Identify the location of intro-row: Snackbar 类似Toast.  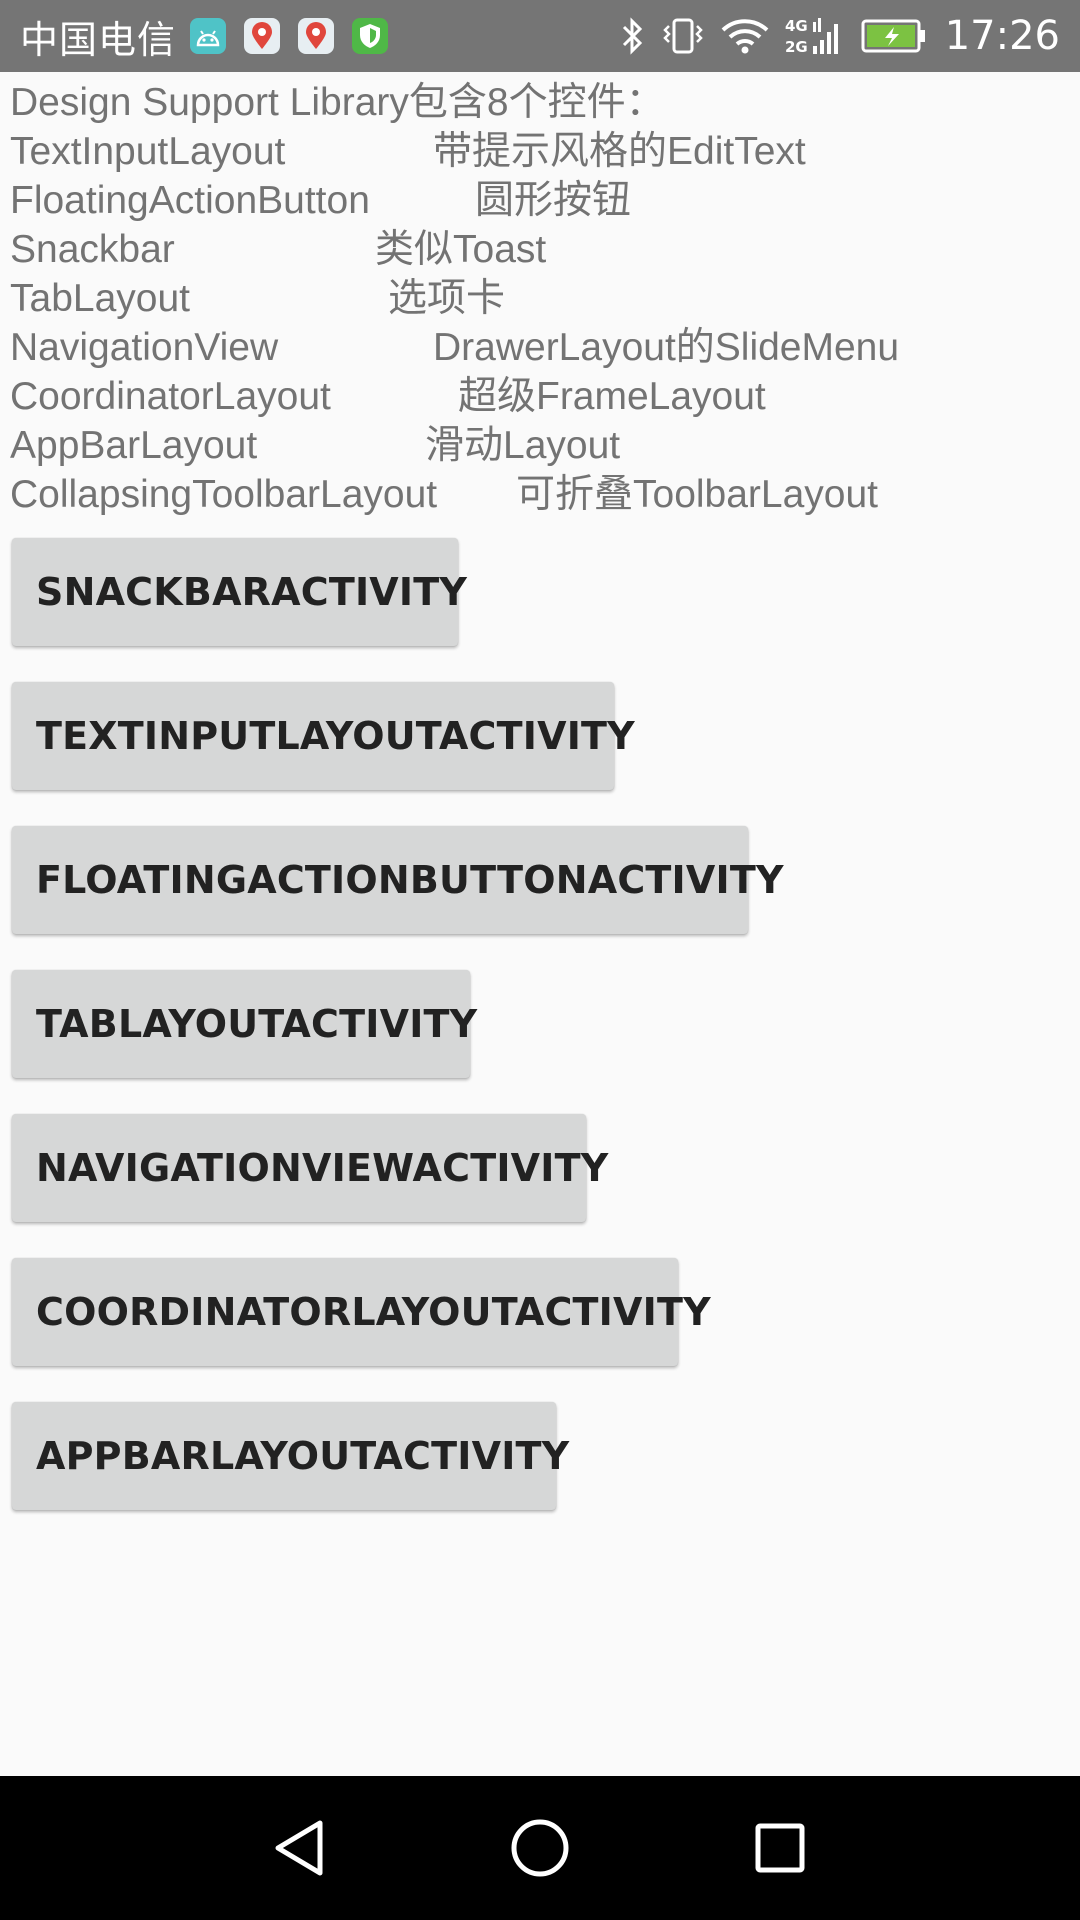
(545, 249).